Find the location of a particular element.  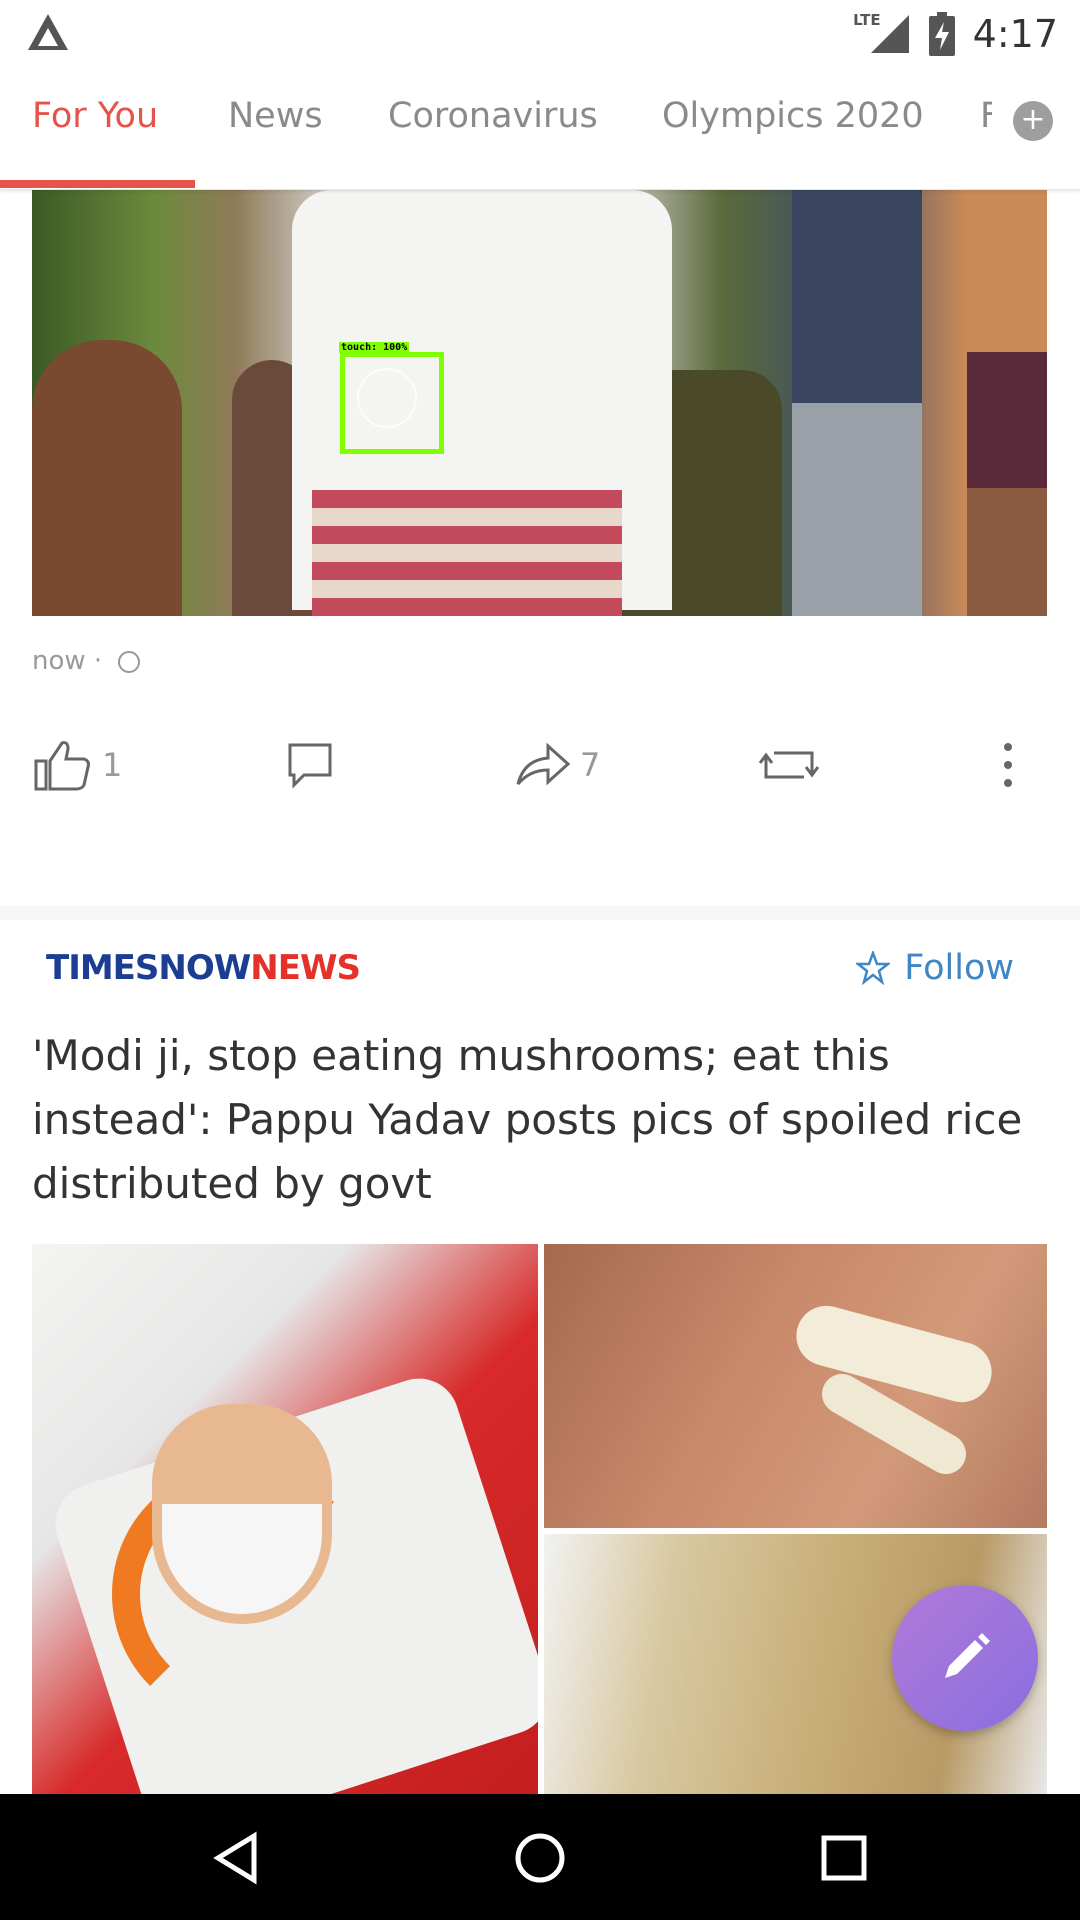

post-meta: now · is located at coordinates (86, 661).